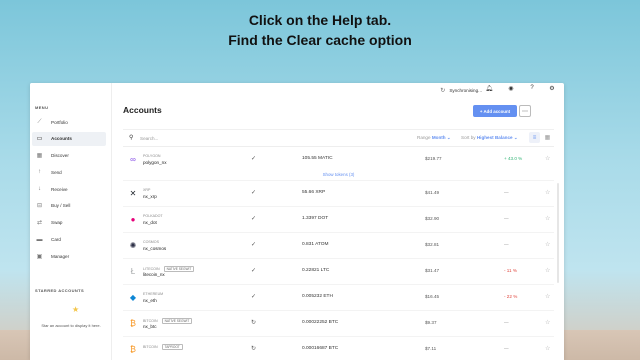 The width and height of the screenshot is (640, 360). What do you see at coordinates (39, 239) in the screenshot?
I see `card-icon: ▬` at bounding box center [39, 239].